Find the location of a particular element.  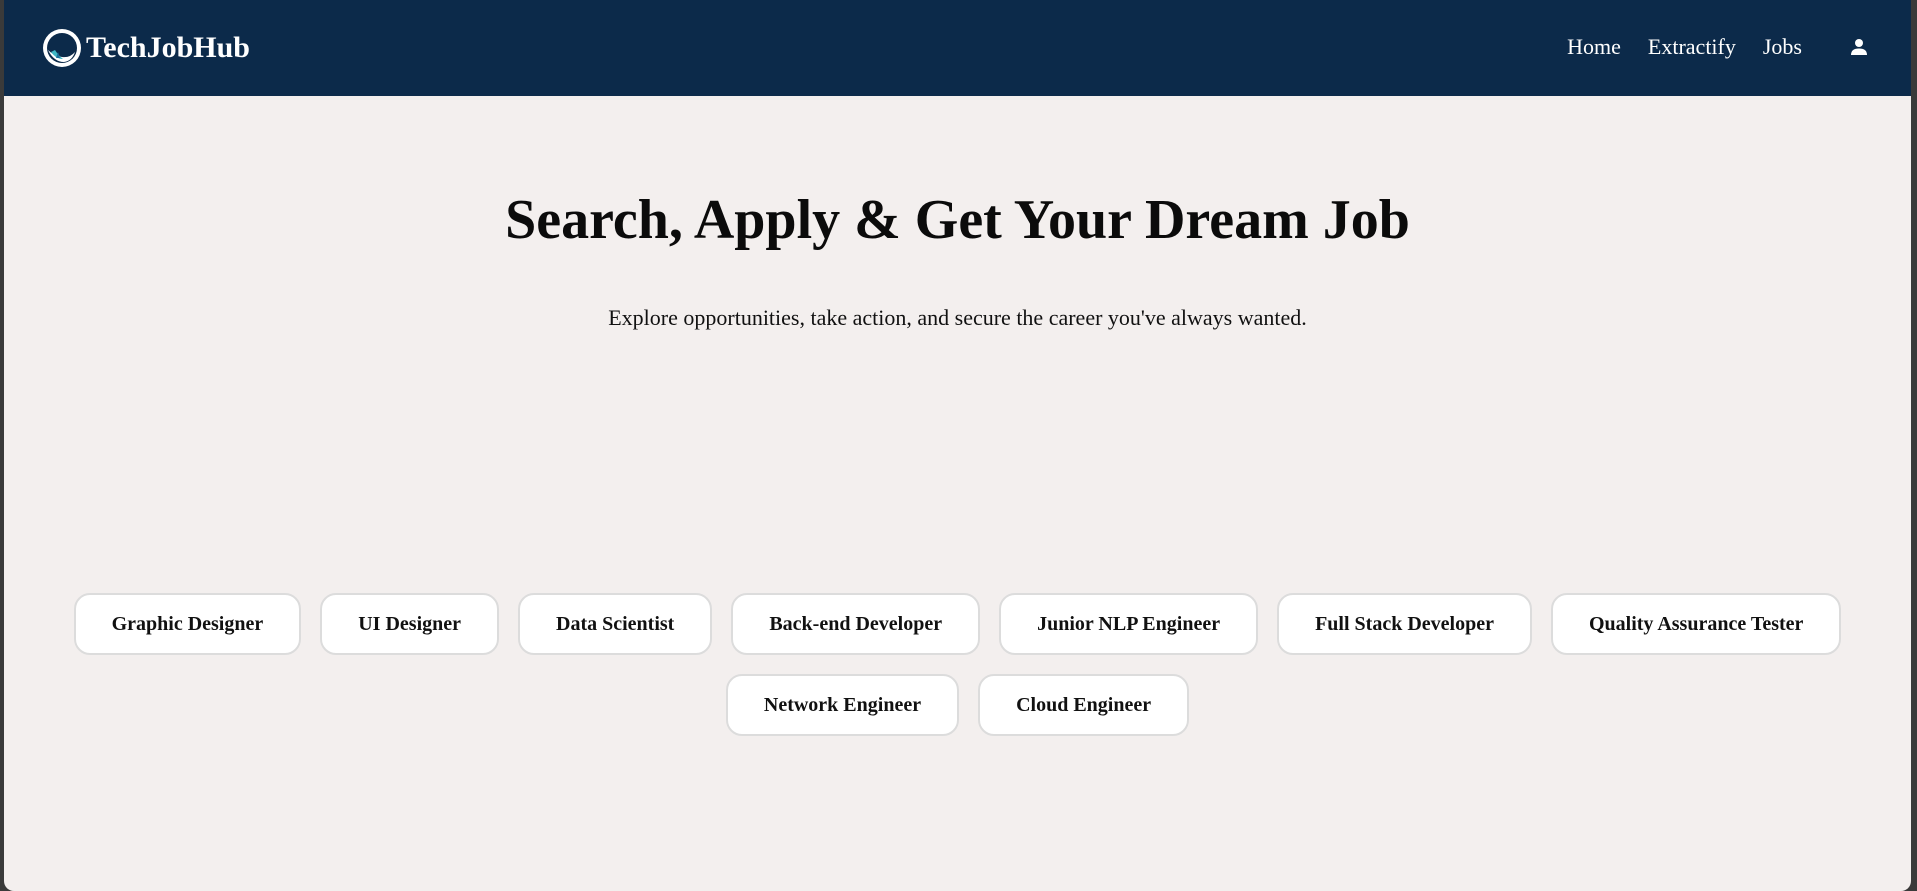

chip-ui-designer: UI Designer is located at coordinates (409, 624).